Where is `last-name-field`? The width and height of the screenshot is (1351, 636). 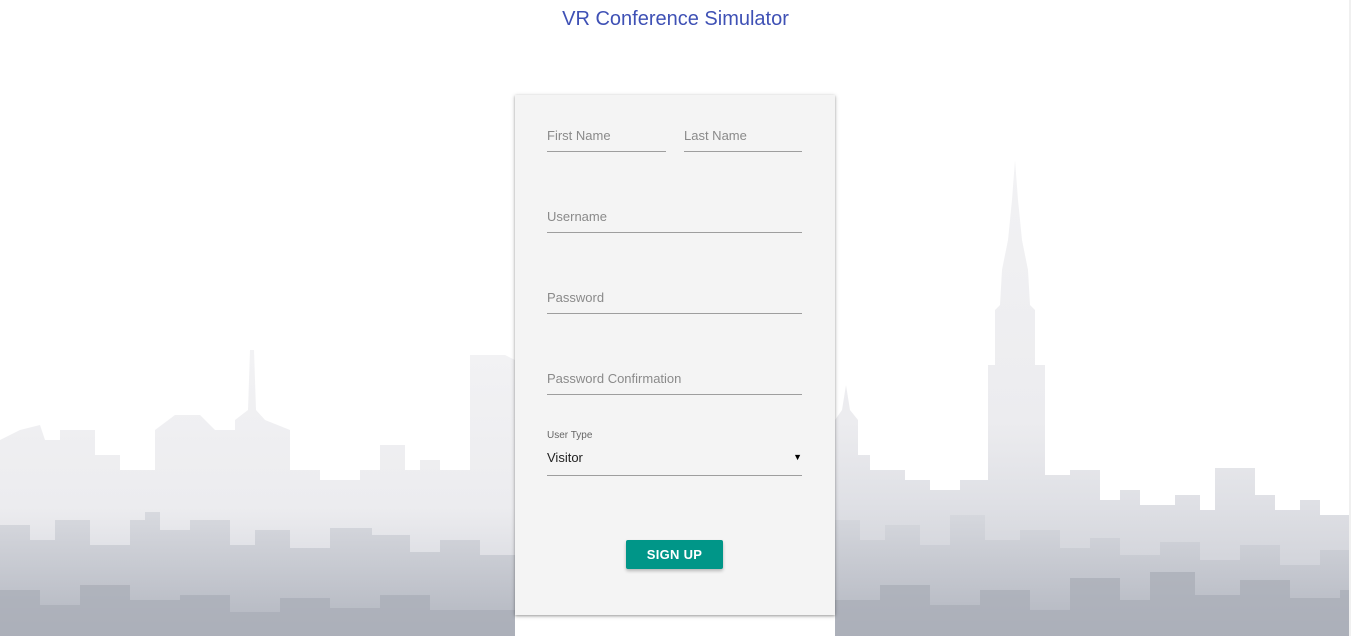 last-name-field is located at coordinates (743, 136).